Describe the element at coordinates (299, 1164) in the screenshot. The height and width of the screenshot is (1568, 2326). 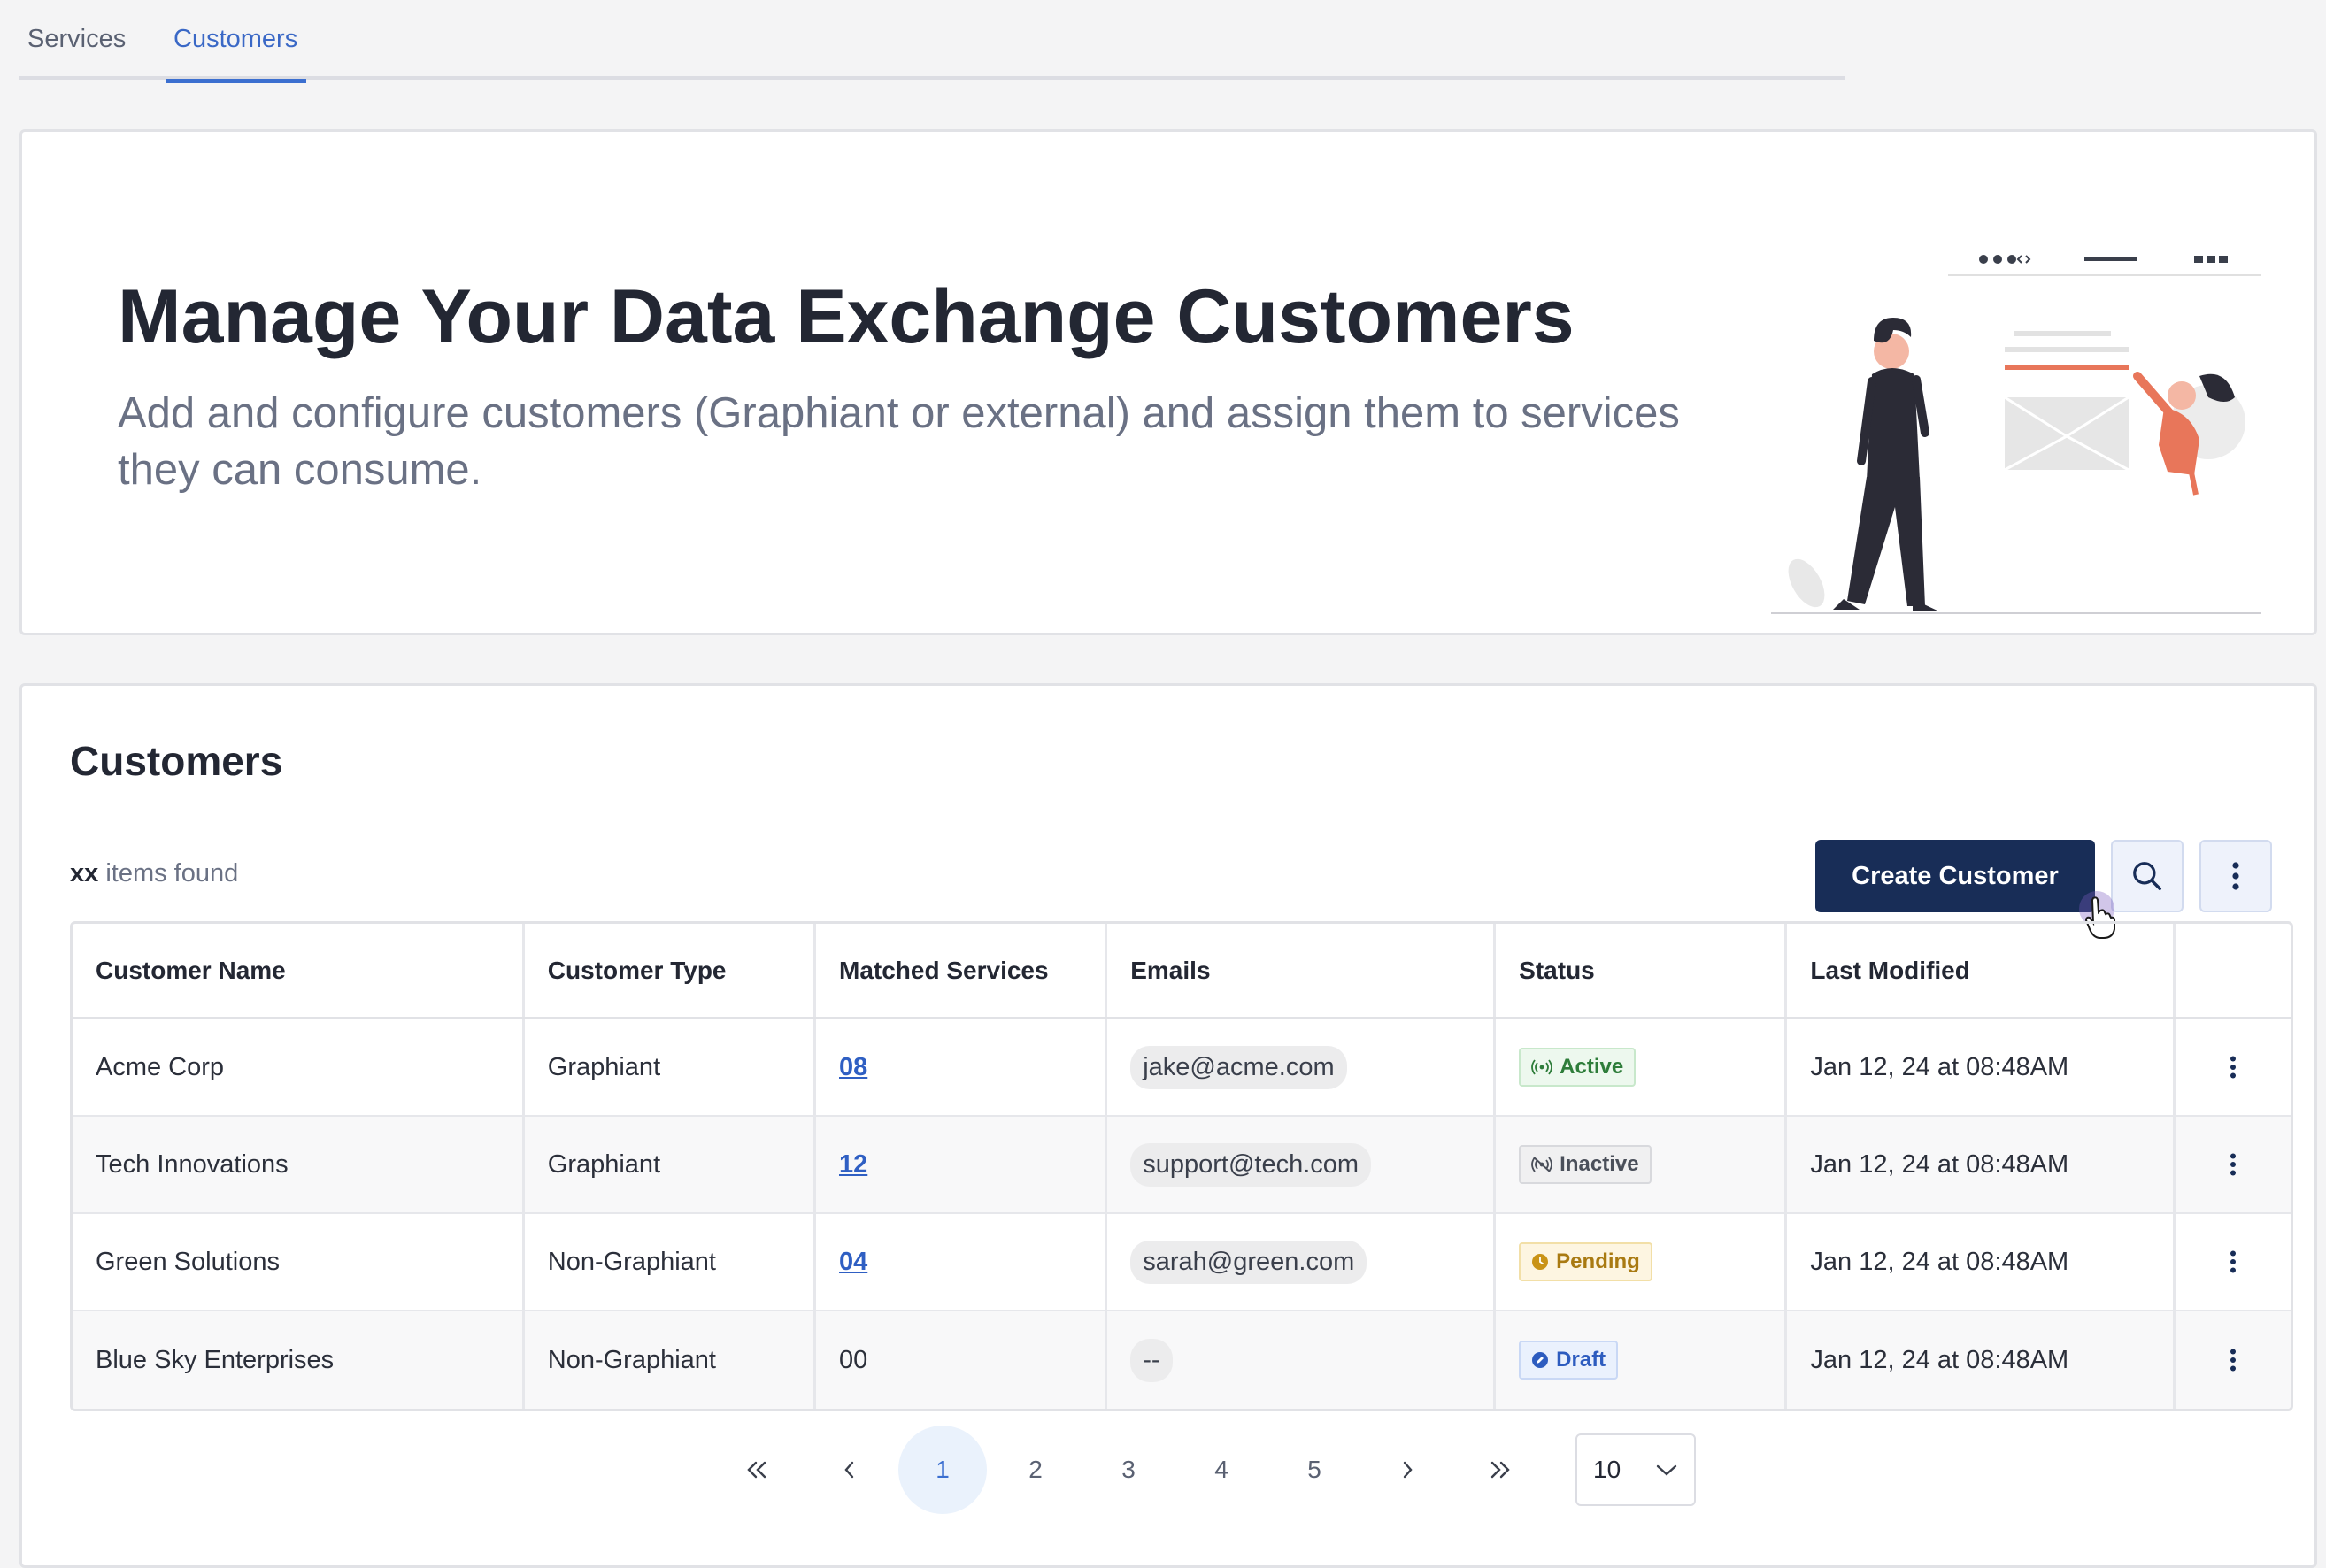
I see `customer-name-cell: Tech Innovations` at that location.